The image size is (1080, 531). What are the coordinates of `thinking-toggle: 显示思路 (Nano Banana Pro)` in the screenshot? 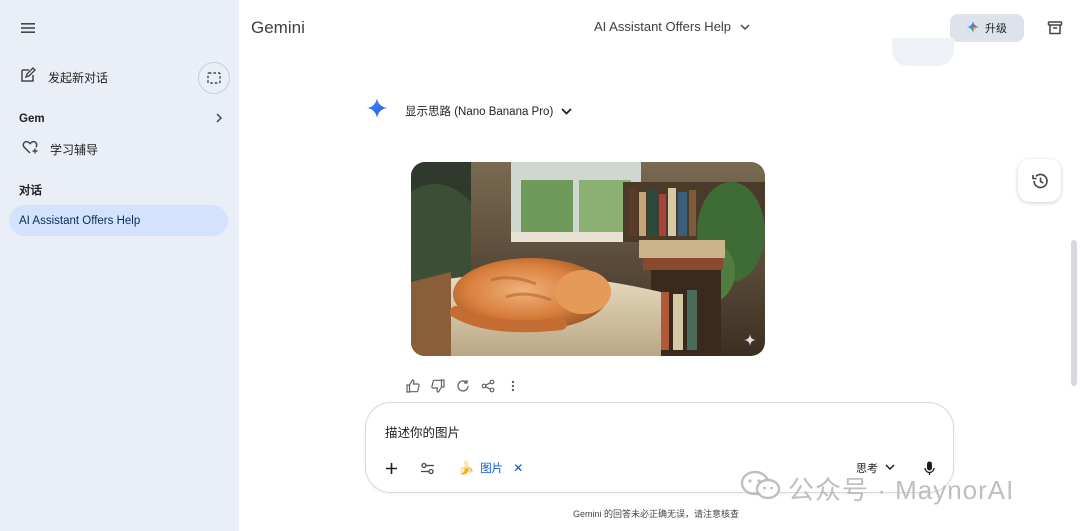 It's located at (469, 110).